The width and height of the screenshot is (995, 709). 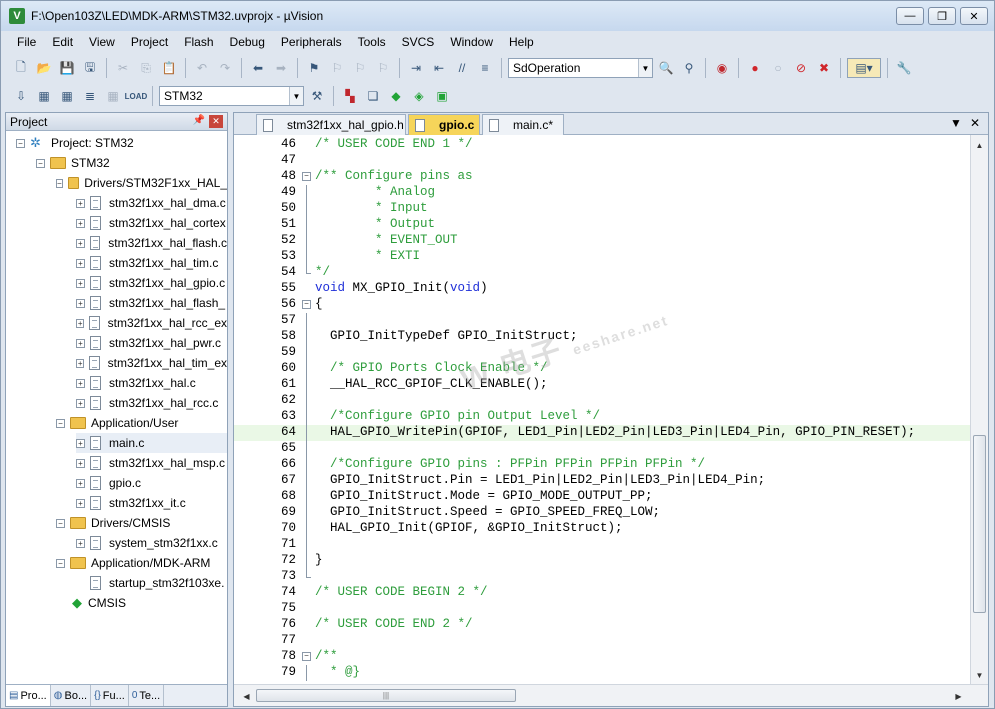 What do you see at coordinates (439, 68) in the screenshot?
I see `unindent-icon: ⇤` at bounding box center [439, 68].